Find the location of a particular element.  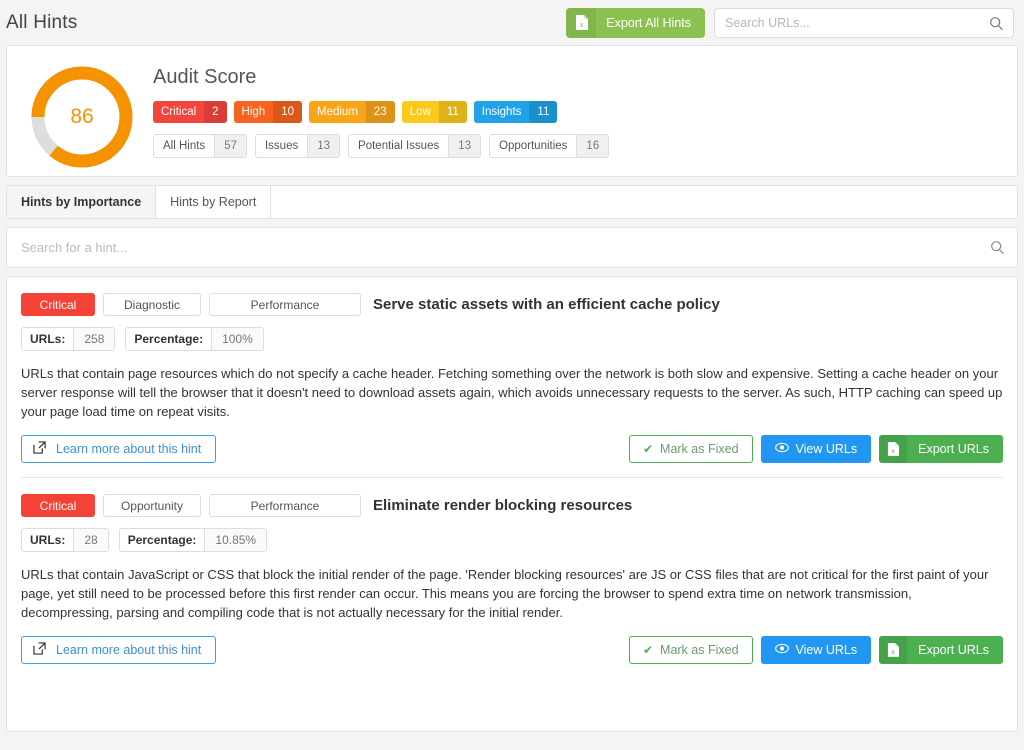

severity-badge-insights: Insights 11 is located at coordinates (515, 112).